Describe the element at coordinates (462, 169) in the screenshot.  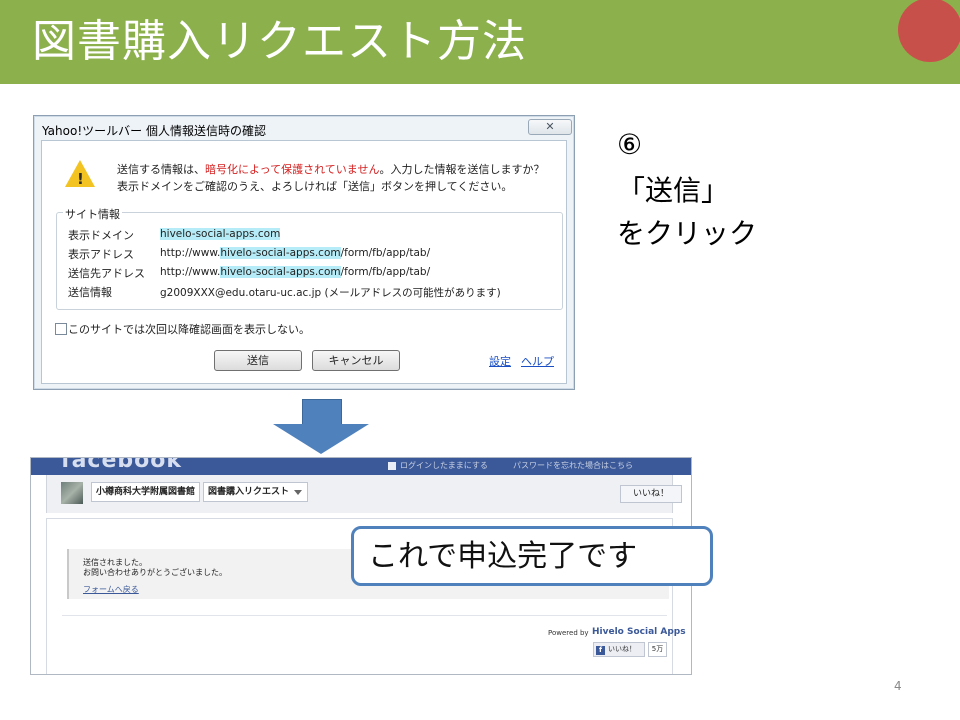
I see `warning-suffix: 。入力した情報を送信しますか？` at that location.